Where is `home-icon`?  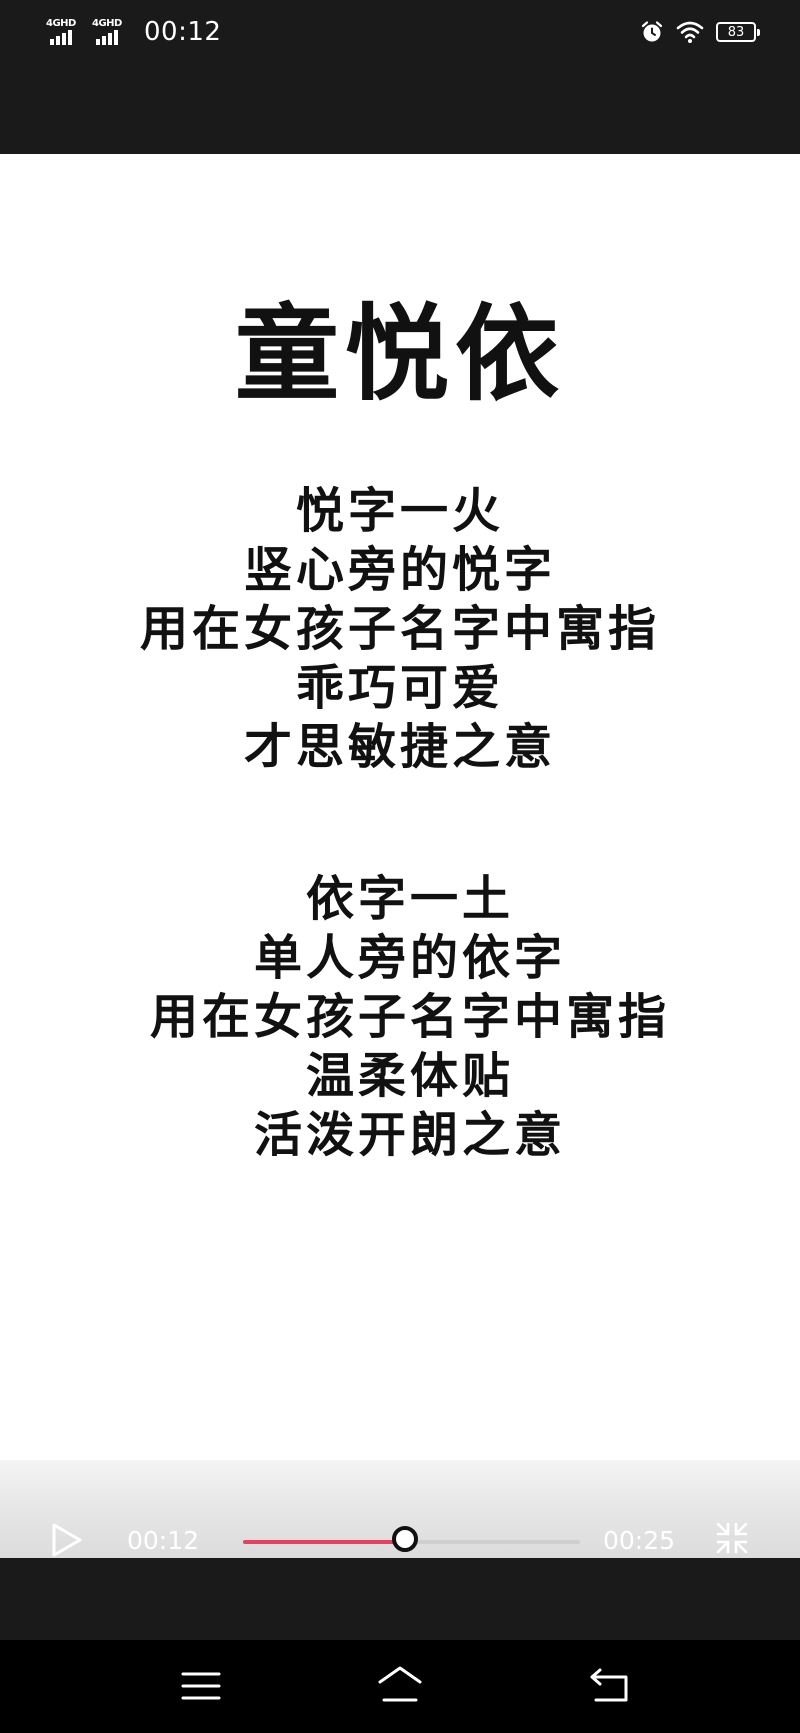 home-icon is located at coordinates (400, 1686).